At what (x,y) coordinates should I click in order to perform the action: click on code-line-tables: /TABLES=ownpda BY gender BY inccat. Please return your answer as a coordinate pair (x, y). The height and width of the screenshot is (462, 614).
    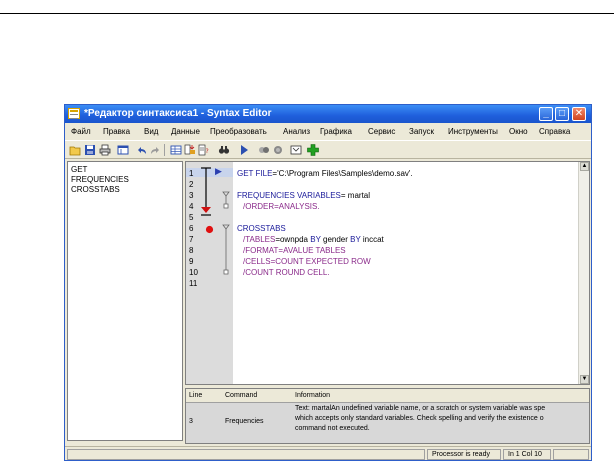
    Looking at the image, I should click on (313, 239).